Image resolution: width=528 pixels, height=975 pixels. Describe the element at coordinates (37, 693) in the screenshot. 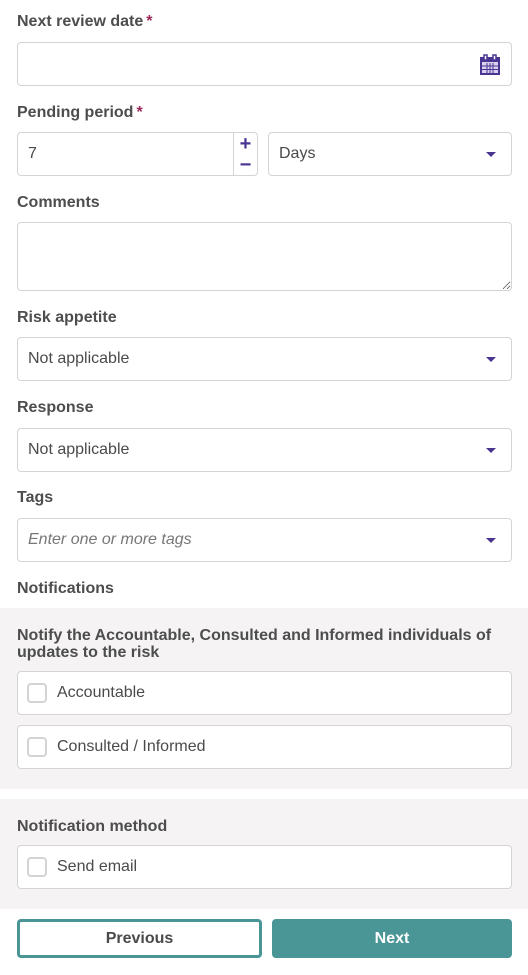

I see `accountable-checkbox` at that location.